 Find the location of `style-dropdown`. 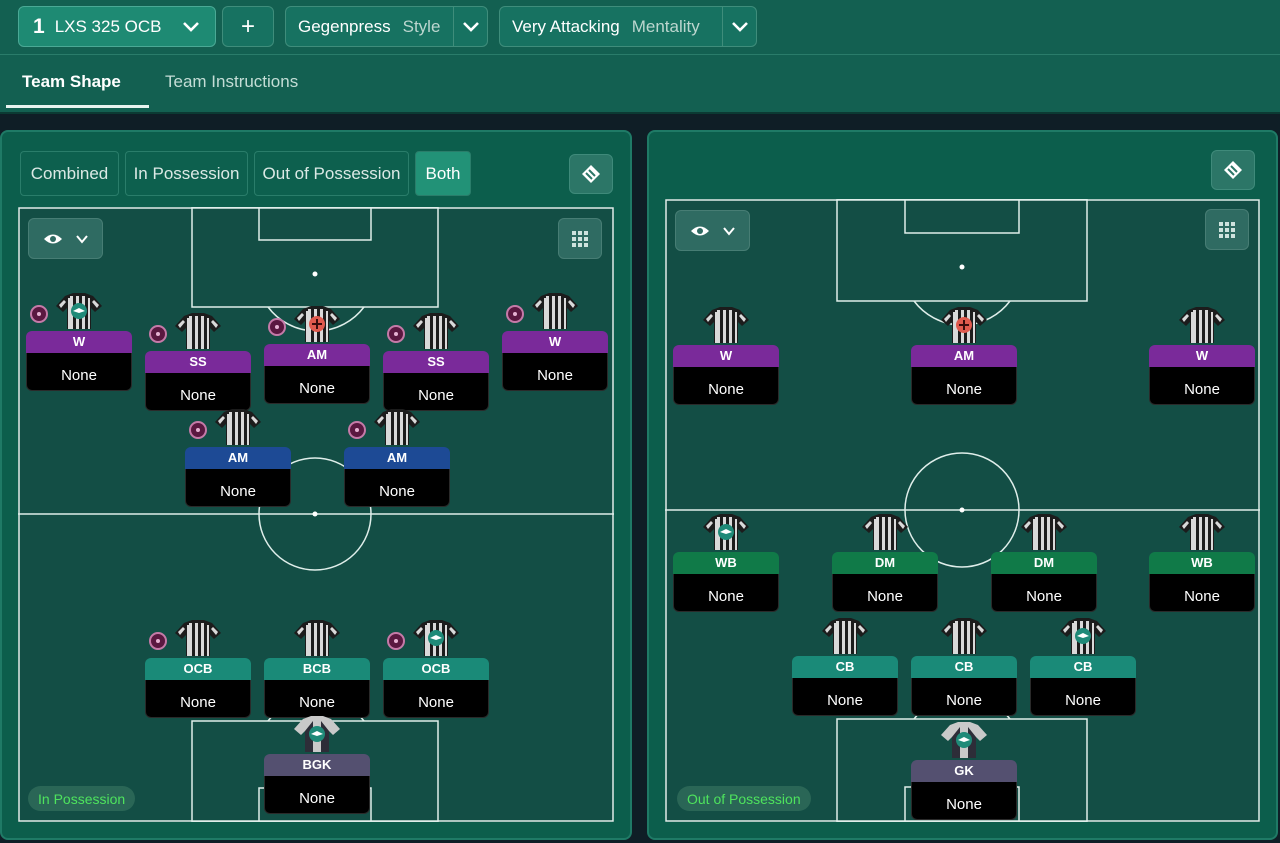

style-dropdown is located at coordinates (470, 26).